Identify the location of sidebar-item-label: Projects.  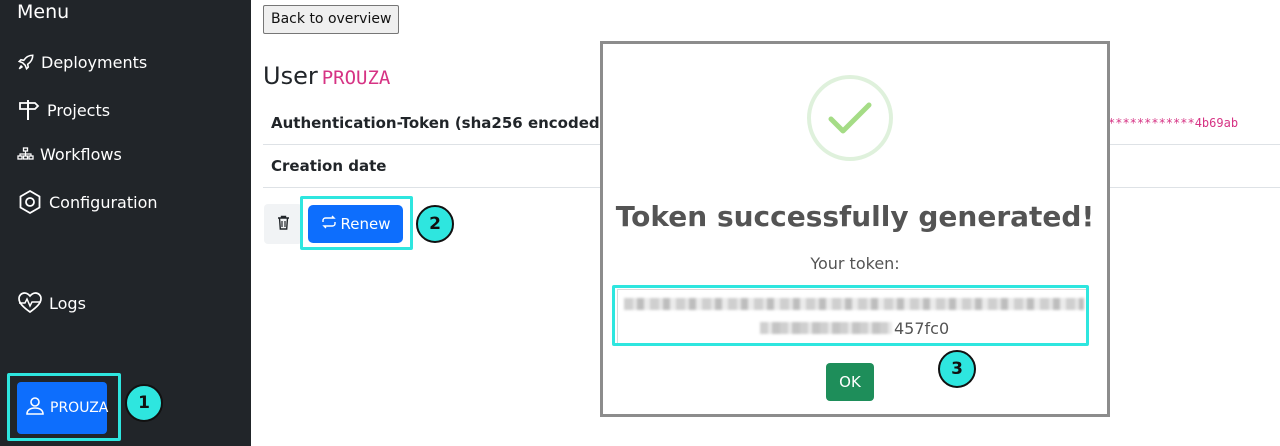
(79, 110).